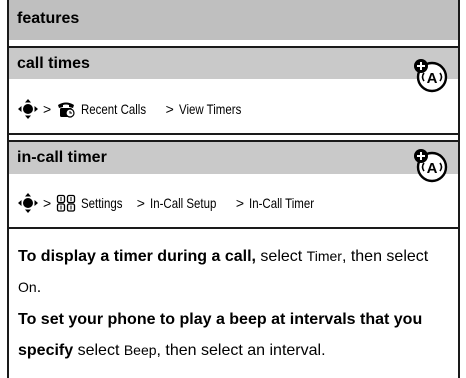  What do you see at coordinates (183, 203) in the screenshot?
I see `path-item-in-call-setup: In-Call Setup` at bounding box center [183, 203].